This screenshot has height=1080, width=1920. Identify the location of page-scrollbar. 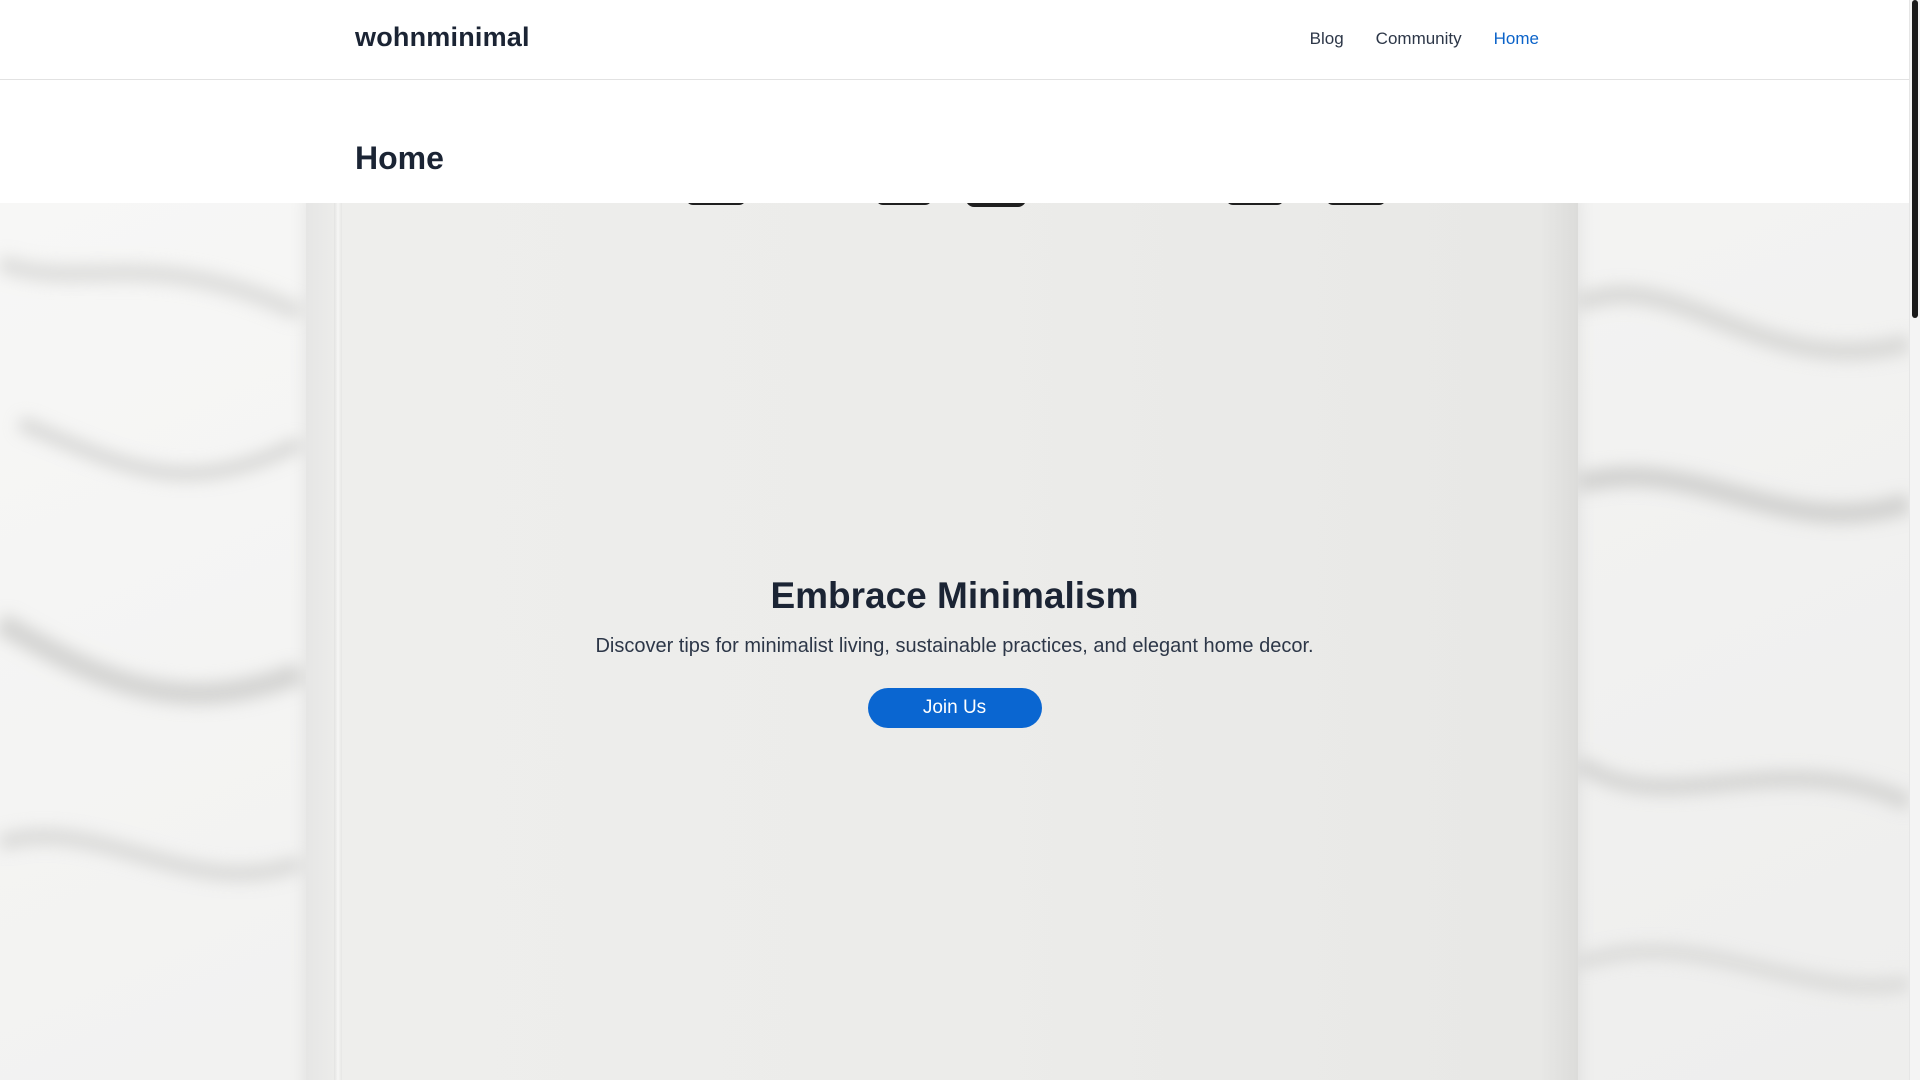
(1914, 540).